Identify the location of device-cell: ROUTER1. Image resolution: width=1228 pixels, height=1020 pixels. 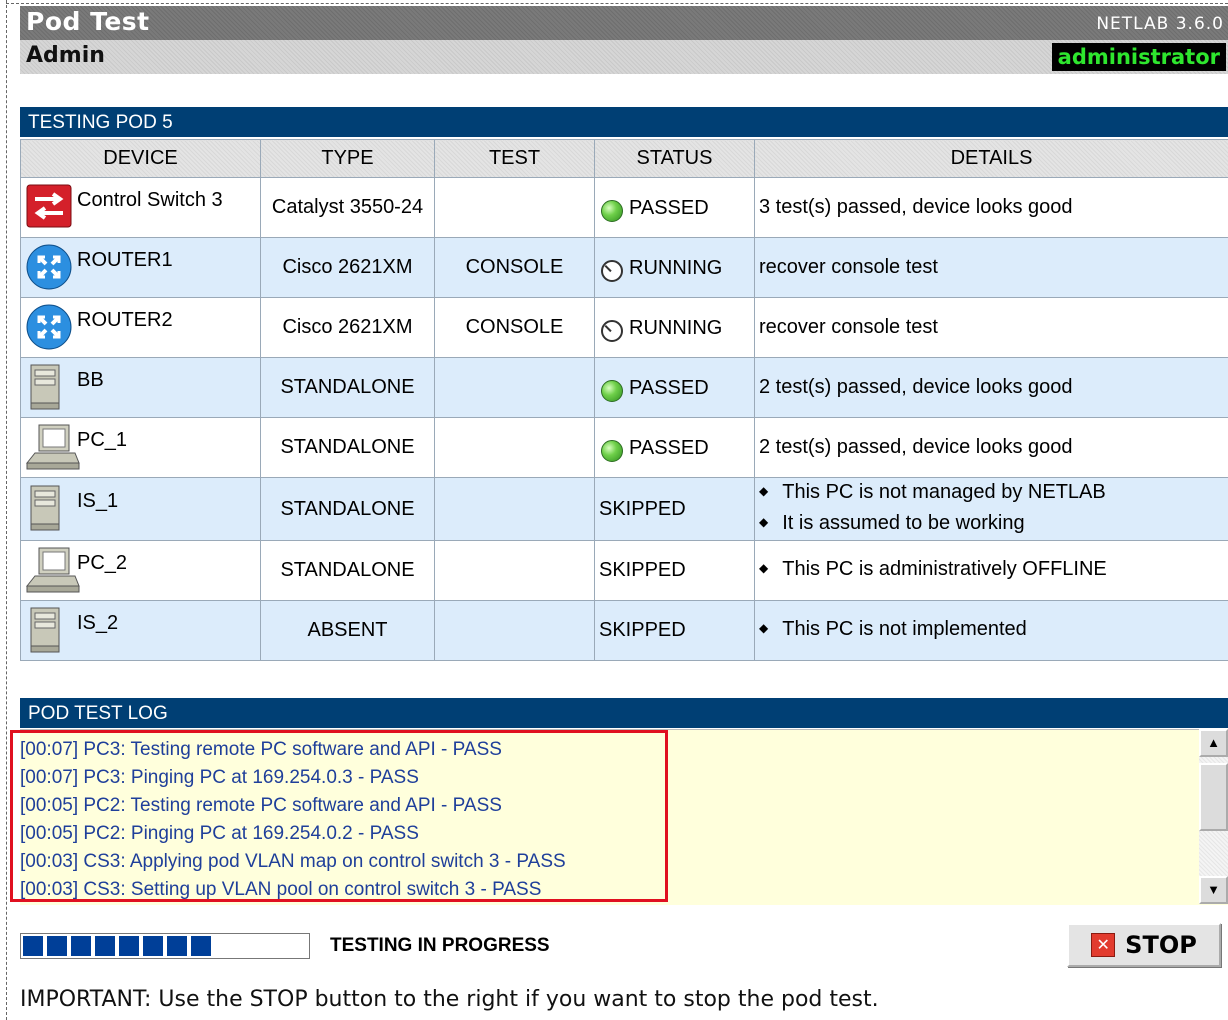
(140, 267).